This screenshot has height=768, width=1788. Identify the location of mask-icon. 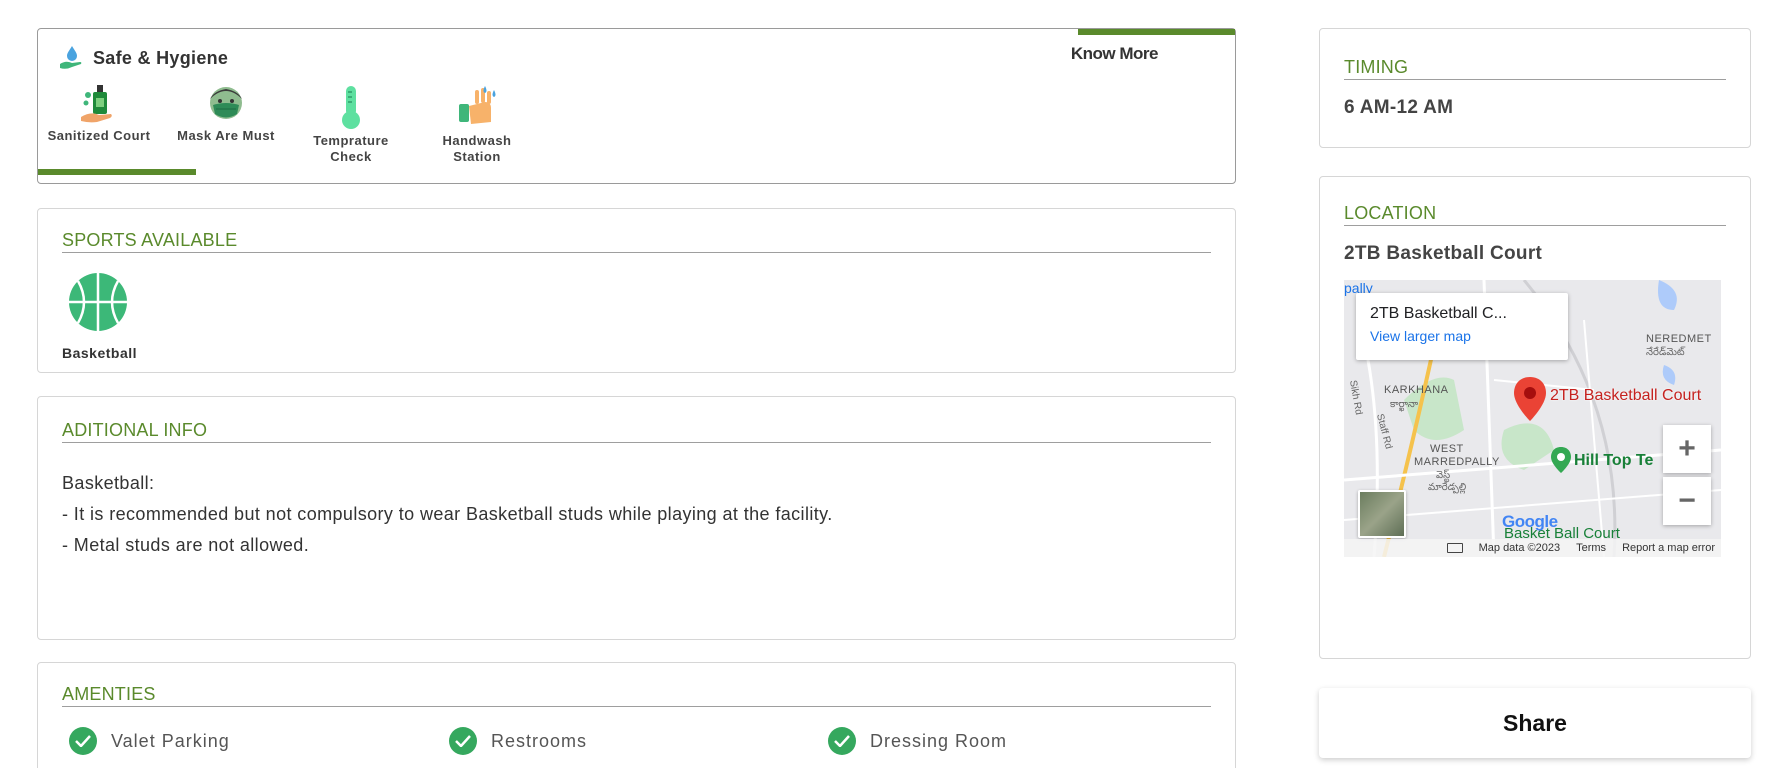
(226, 103).